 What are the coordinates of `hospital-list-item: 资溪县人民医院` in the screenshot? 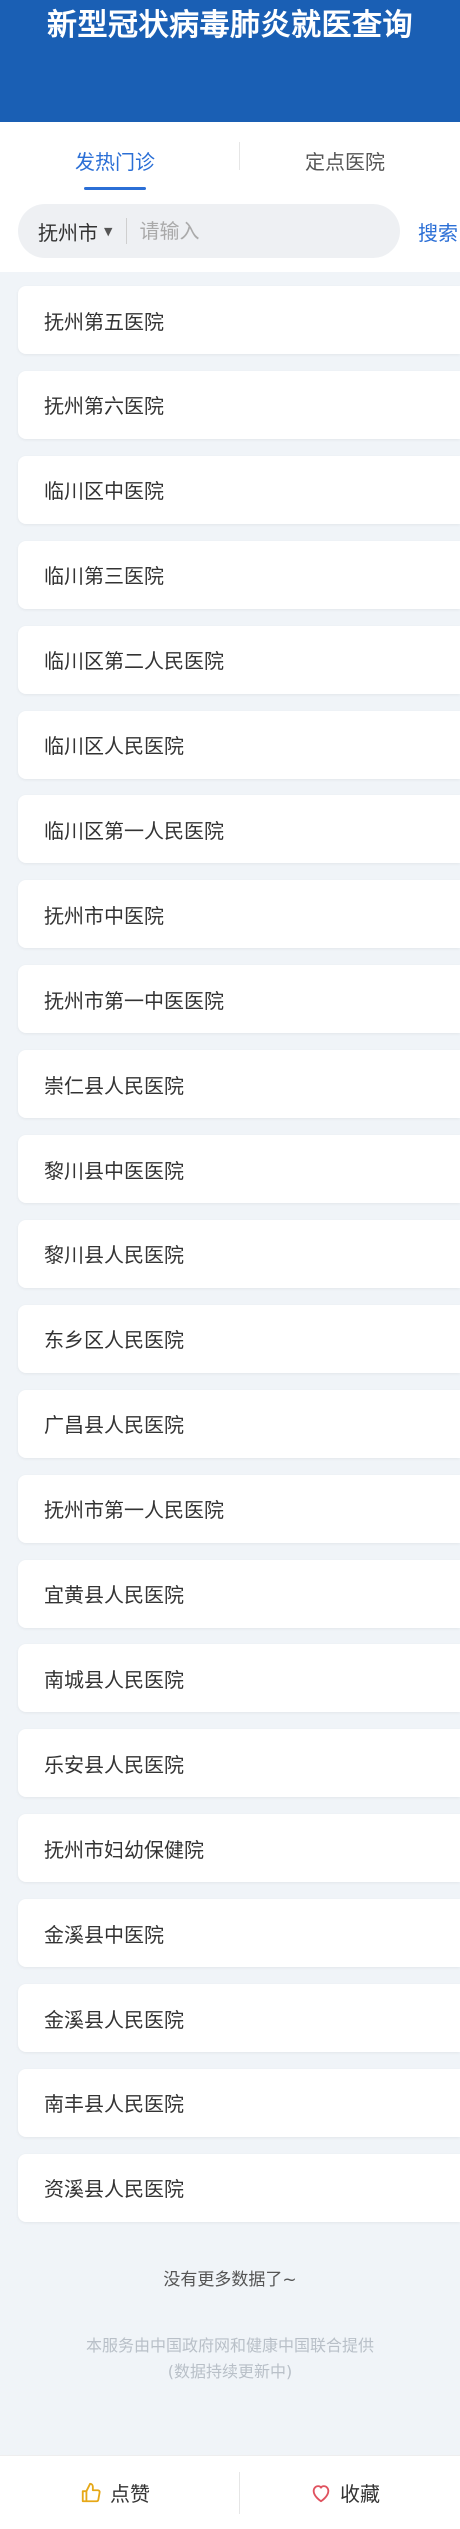 It's located at (239, 2187).